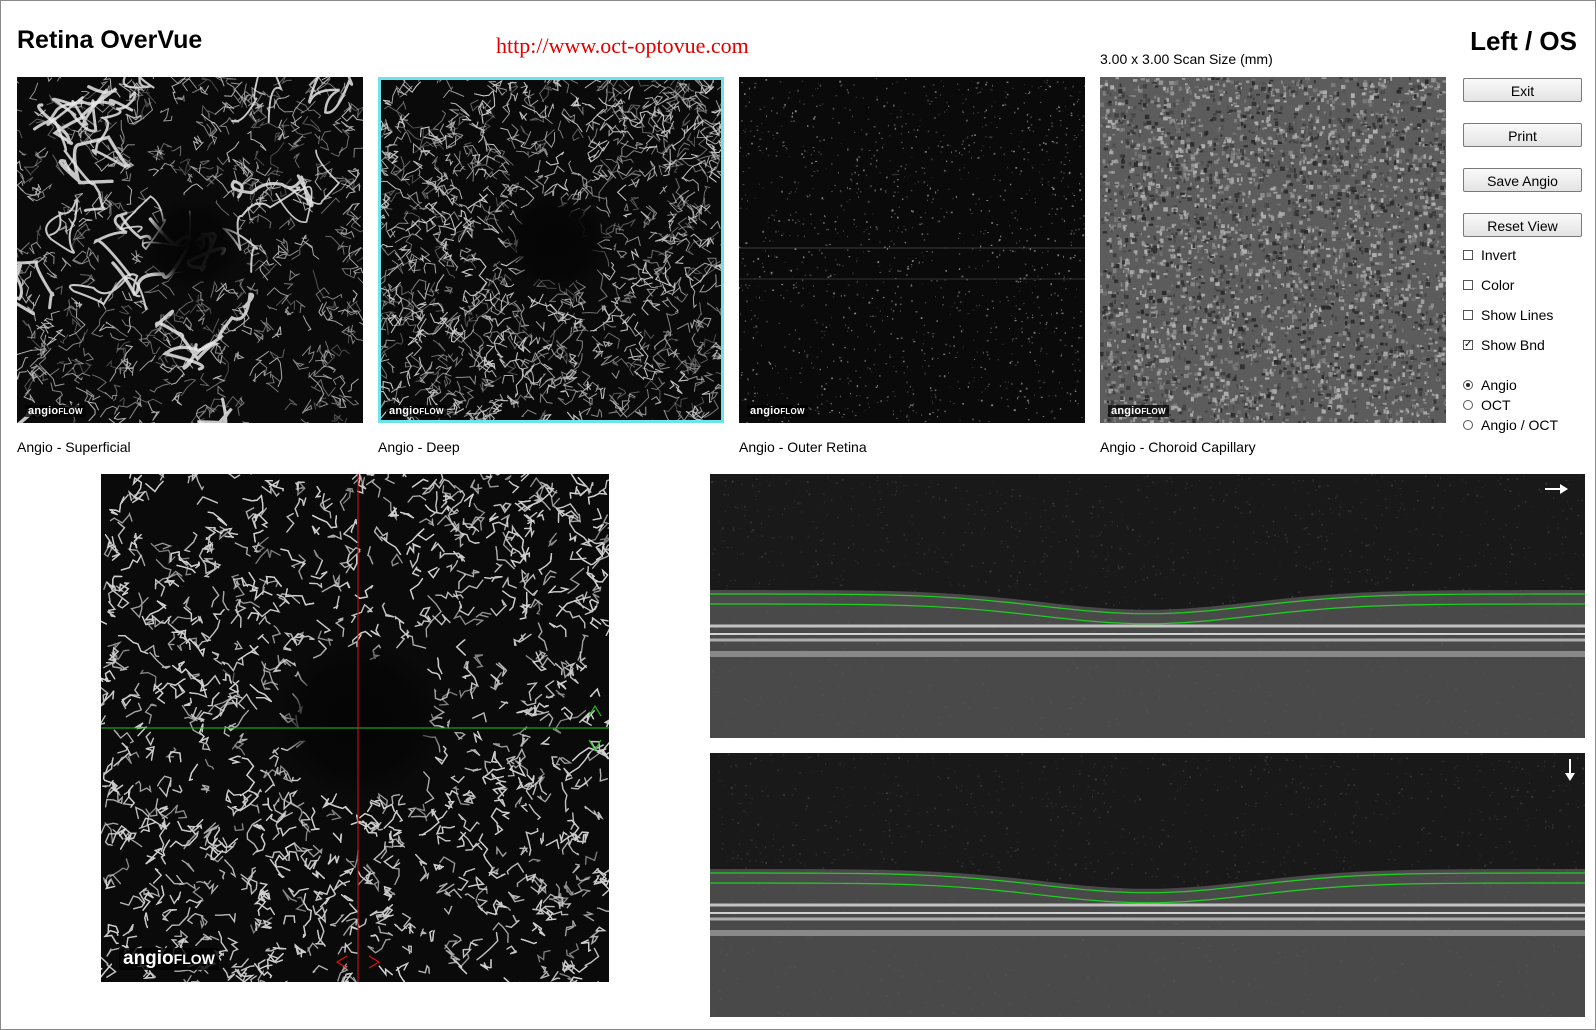 This screenshot has width=1596, height=1030. What do you see at coordinates (1522, 225) in the screenshot?
I see `reset-view-button: Reset View` at bounding box center [1522, 225].